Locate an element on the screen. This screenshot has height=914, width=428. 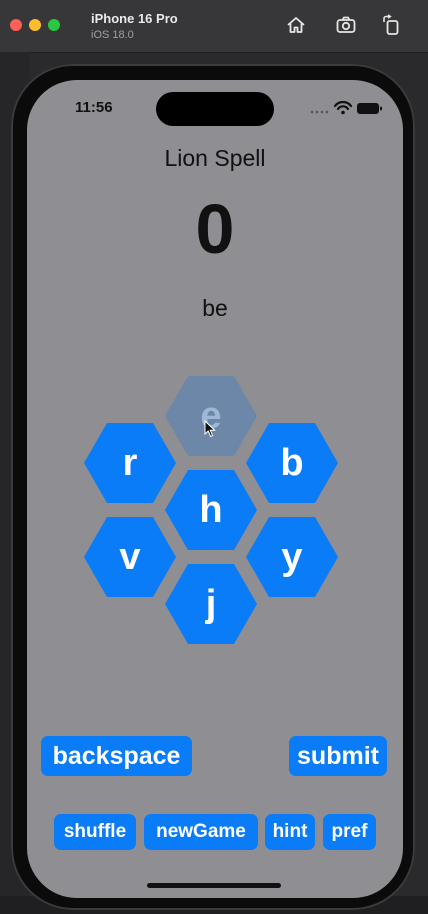
status-bar-icons is located at coordinates (346, 107).